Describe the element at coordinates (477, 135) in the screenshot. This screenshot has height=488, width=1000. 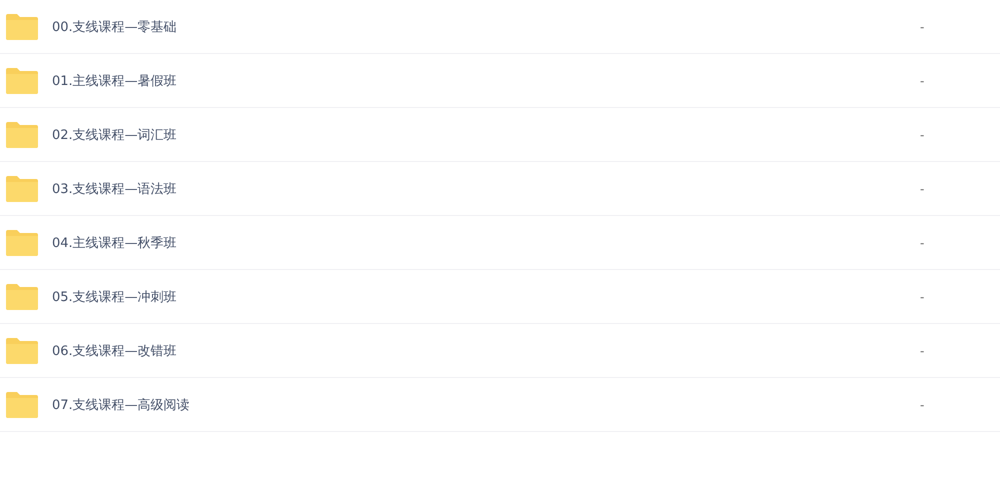
I see `folder-name: 02.支线课程—词汇班` at that location.